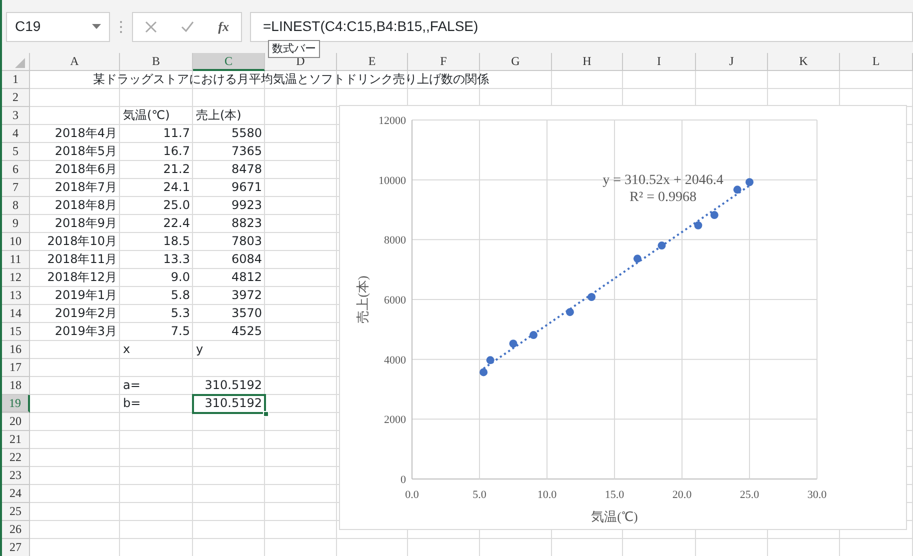 The width and height of the screenshot is (913, 556). I want to click on row-header: 21, so click(16, 440).